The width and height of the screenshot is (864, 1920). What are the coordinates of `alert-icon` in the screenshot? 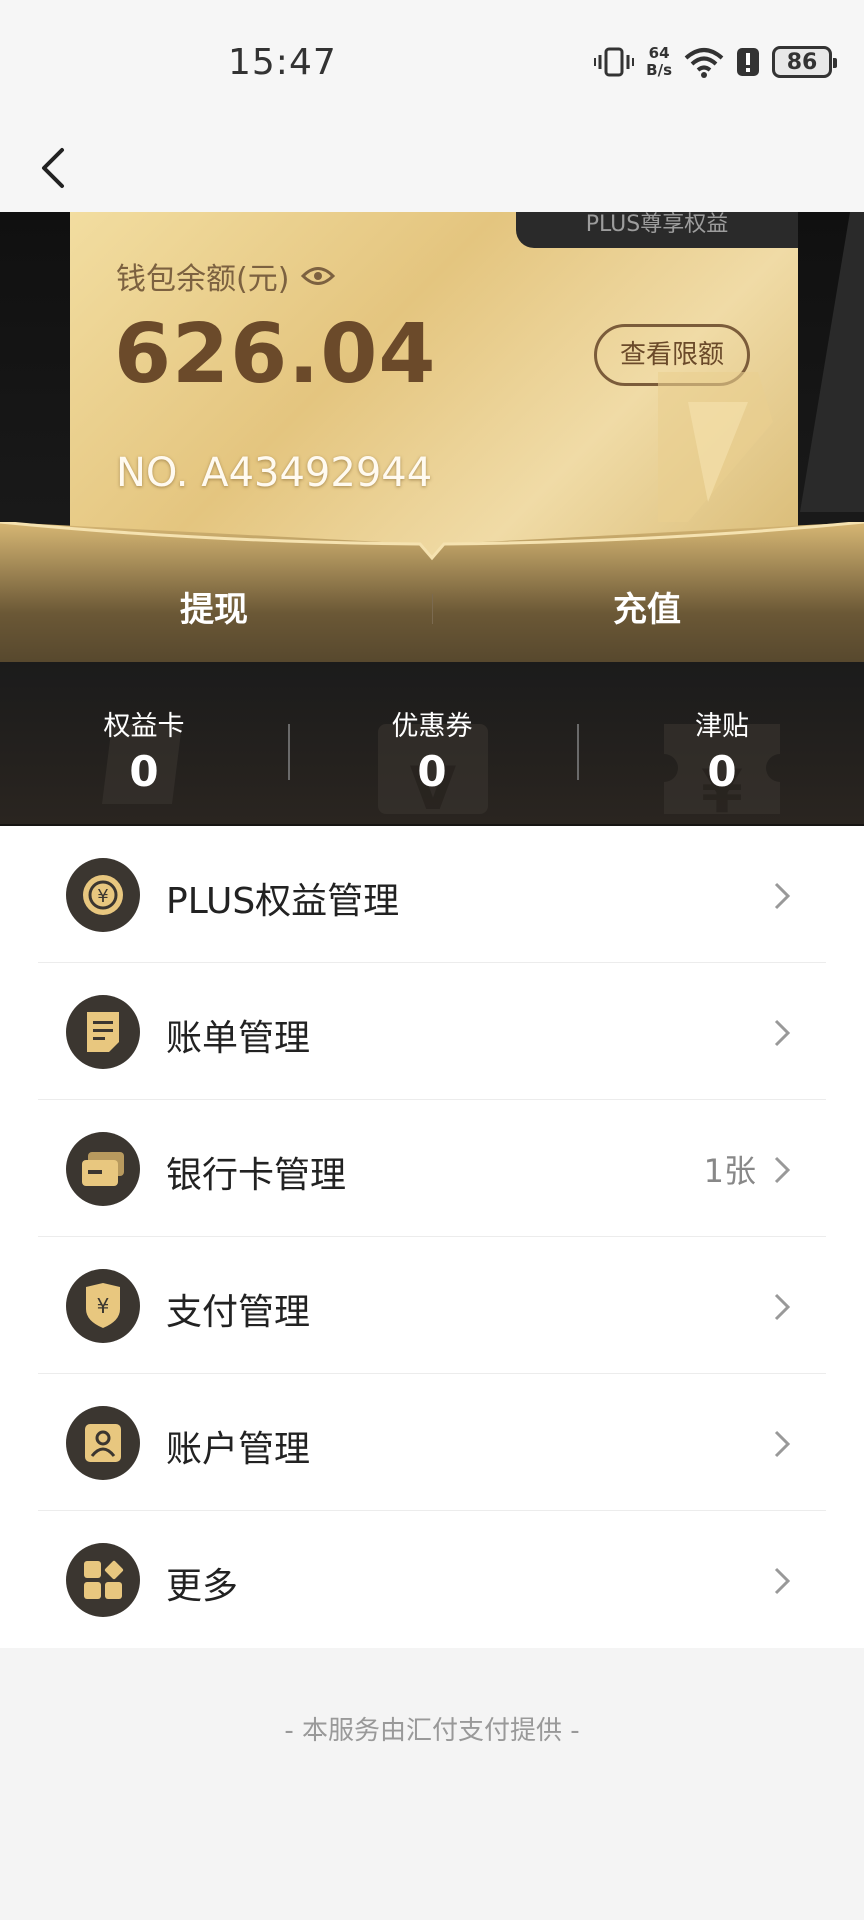 It's located at (748, 62).